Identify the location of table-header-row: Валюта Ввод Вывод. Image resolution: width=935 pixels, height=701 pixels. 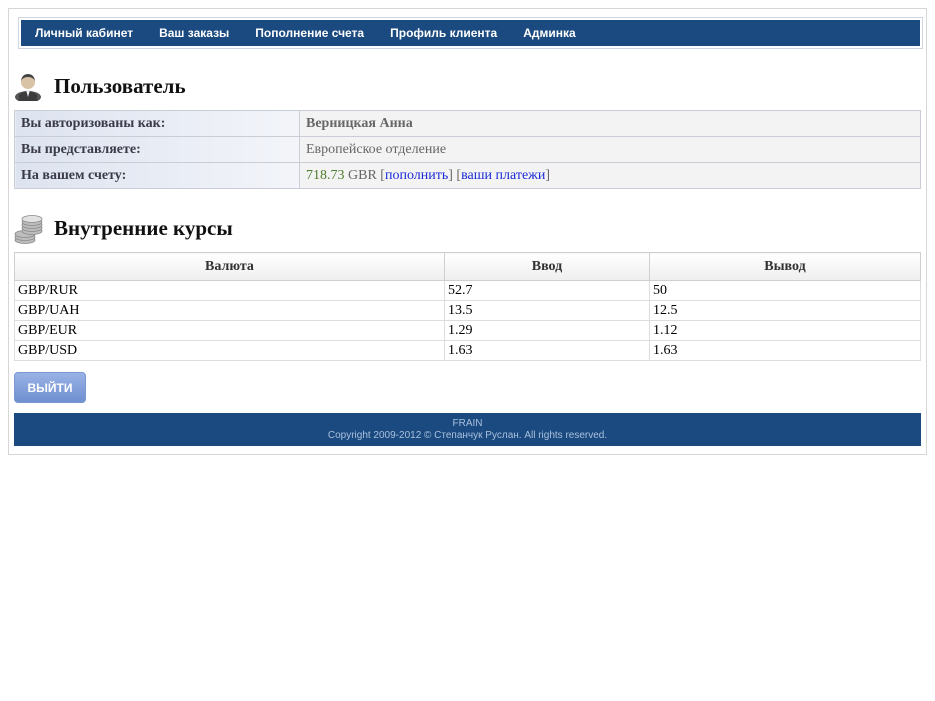
(467, 266).